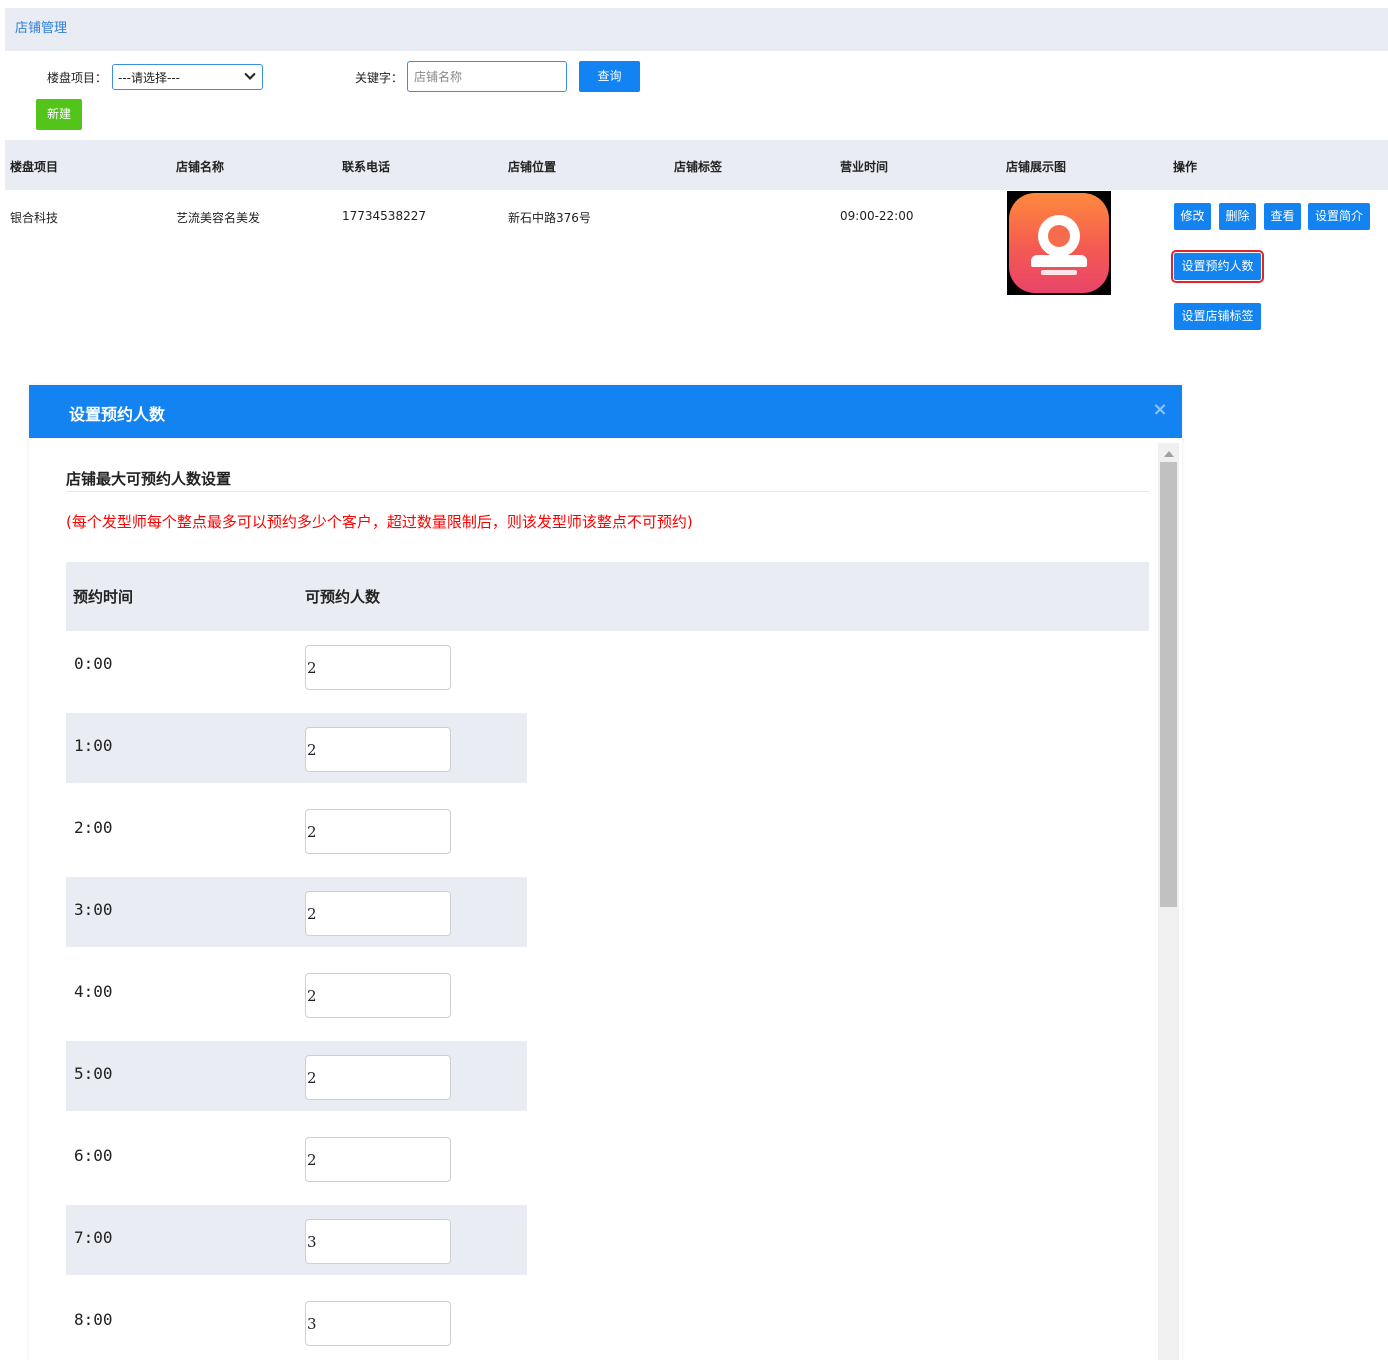 The image size is (1388, 1360). I want to click on modal-scrollbar, so click(1168, 901).